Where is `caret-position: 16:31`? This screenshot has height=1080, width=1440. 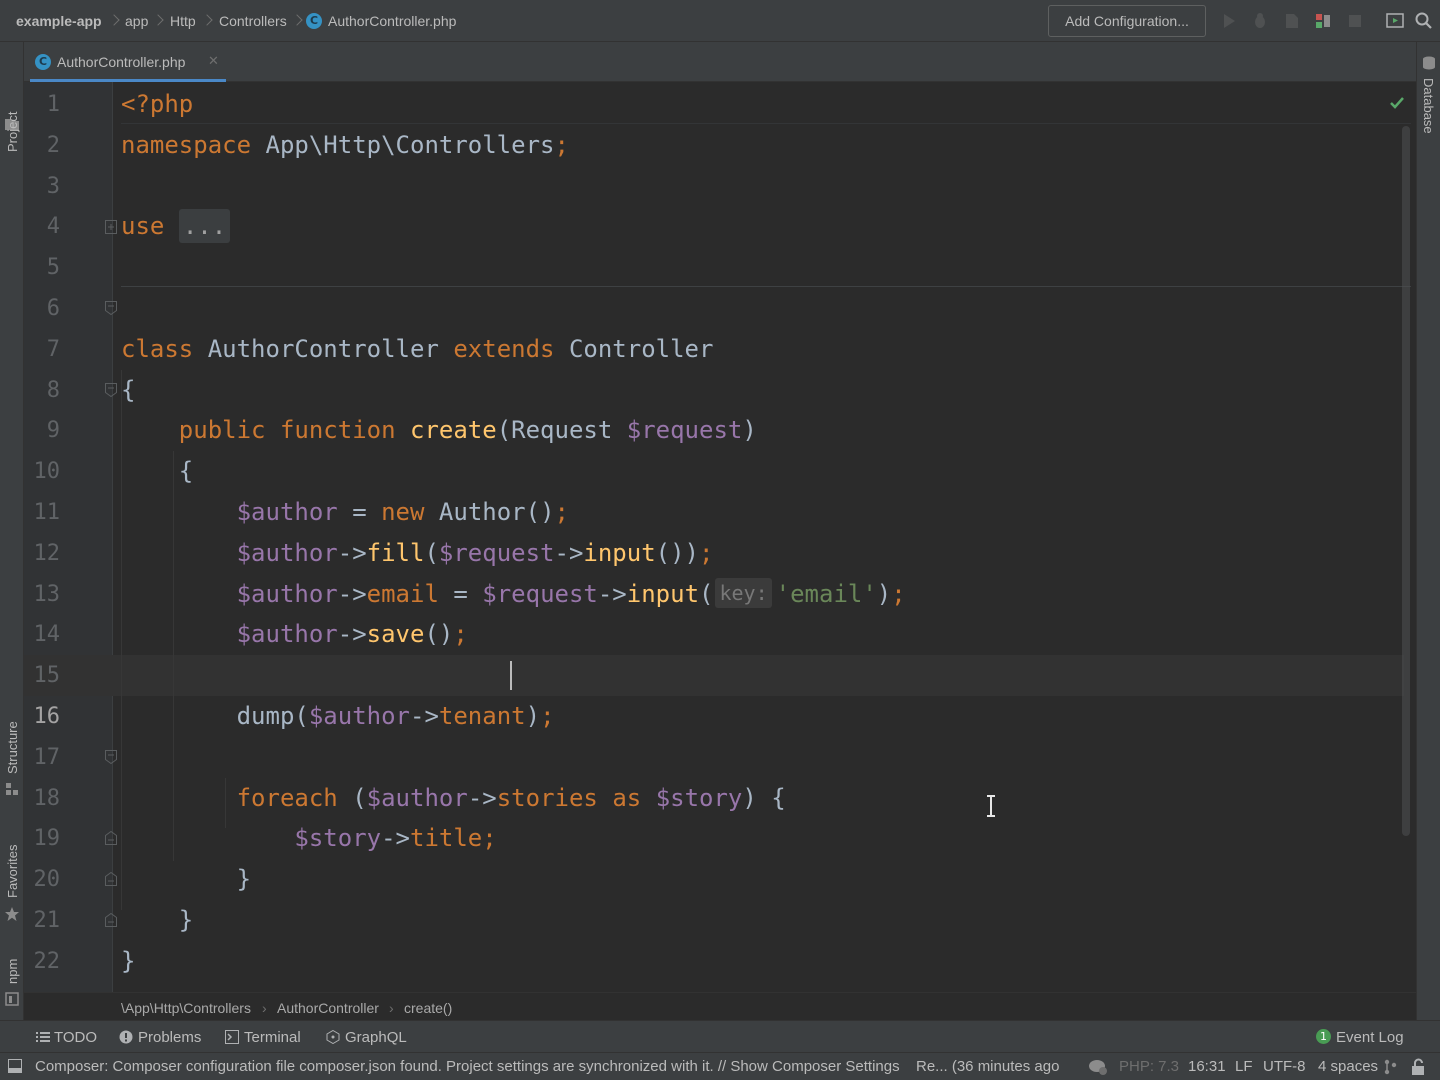
caret-position: 16:31 is located at coordinates (1207, 1066).